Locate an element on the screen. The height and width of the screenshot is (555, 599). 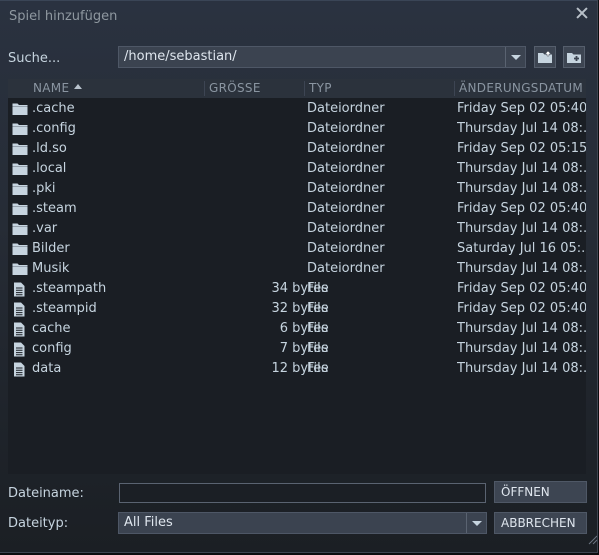
close-icon is located at coordinates (582, 13).